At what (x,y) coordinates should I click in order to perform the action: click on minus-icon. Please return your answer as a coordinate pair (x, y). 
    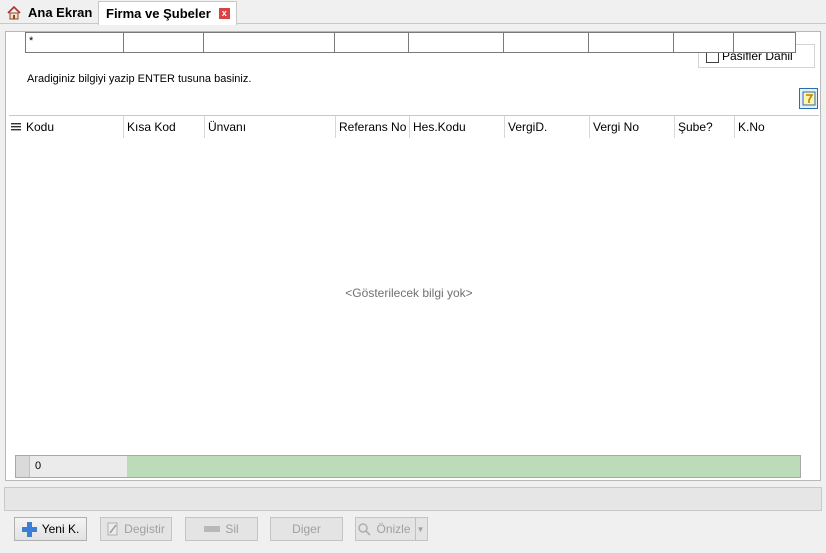
    Looking at the image, I should click on (212, 529).